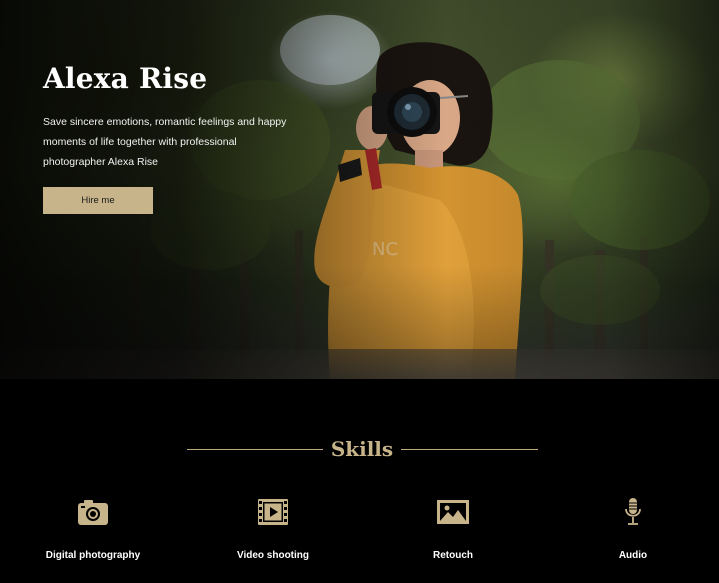 The height and width of the screenshot is (583, 719). Describe the element at coordinates (125, 78) in the screenshot. I see `hero-title: Alexa Rise` at that location.